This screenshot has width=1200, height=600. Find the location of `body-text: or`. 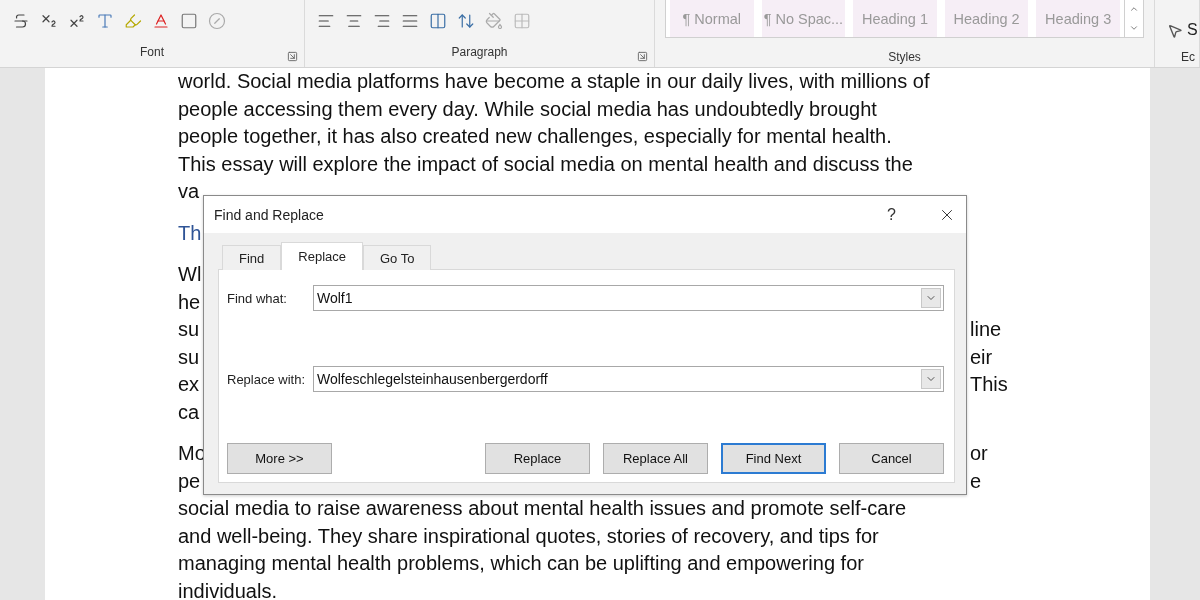

body-text: or is located at coordinates (979, 453).